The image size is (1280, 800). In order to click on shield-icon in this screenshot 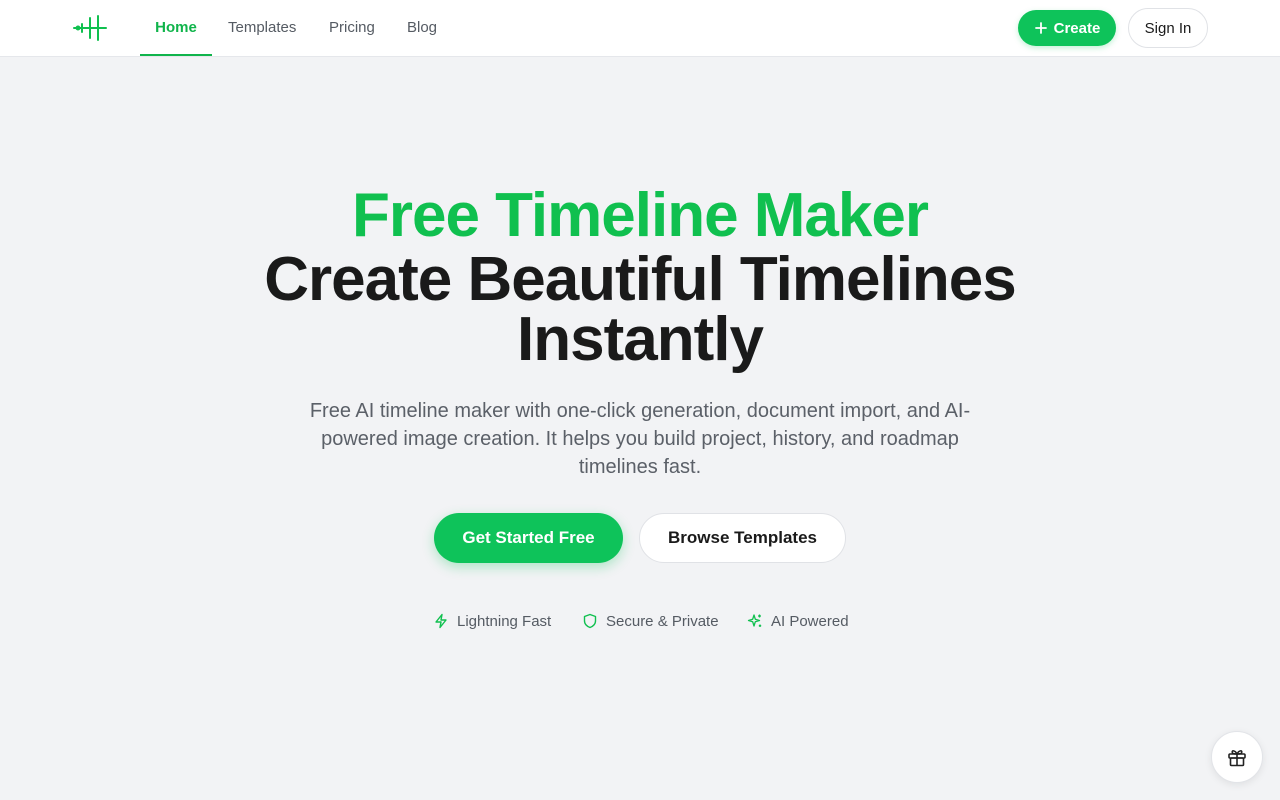, I will do `click(590, 621)`.